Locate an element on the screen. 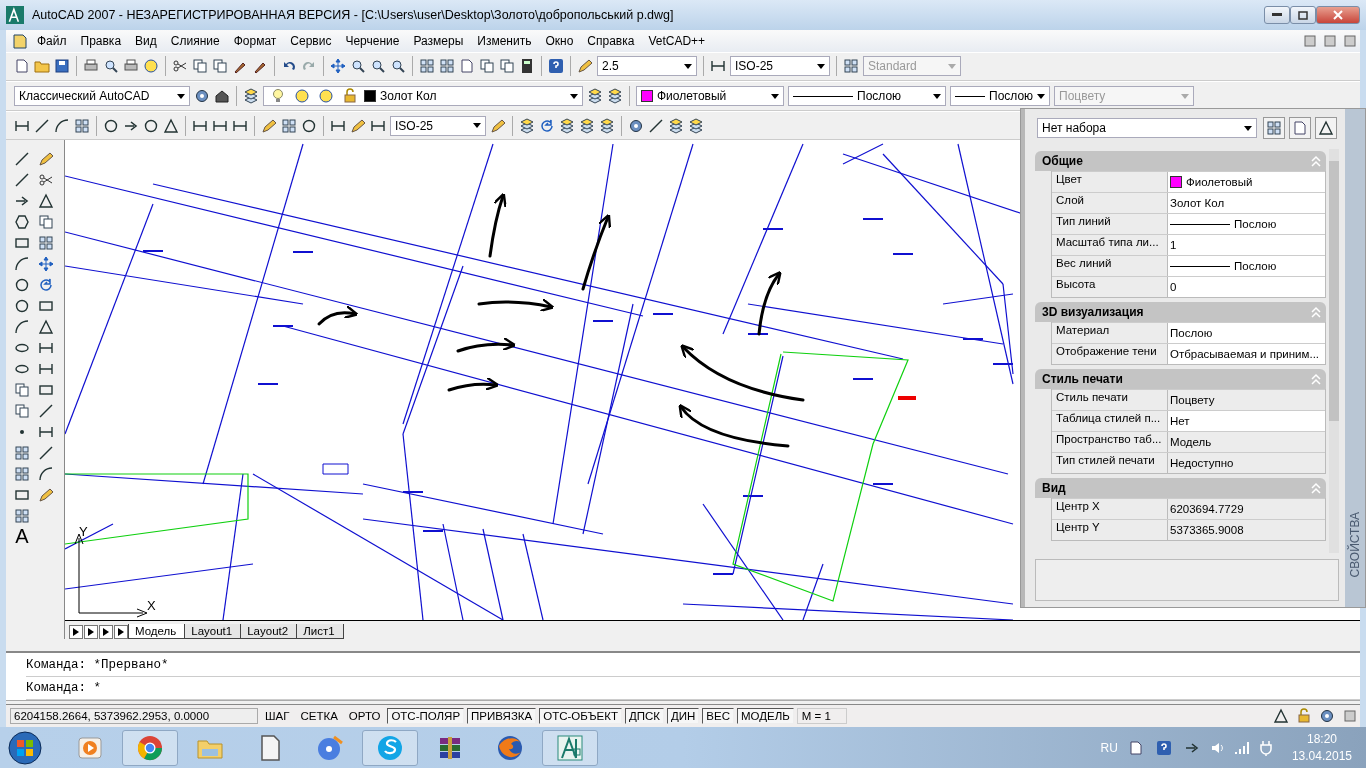 Image resolution: width=1366 pixels, height=768 pixels. dropdown: Нет набора is located at coordinates (1147, 128).